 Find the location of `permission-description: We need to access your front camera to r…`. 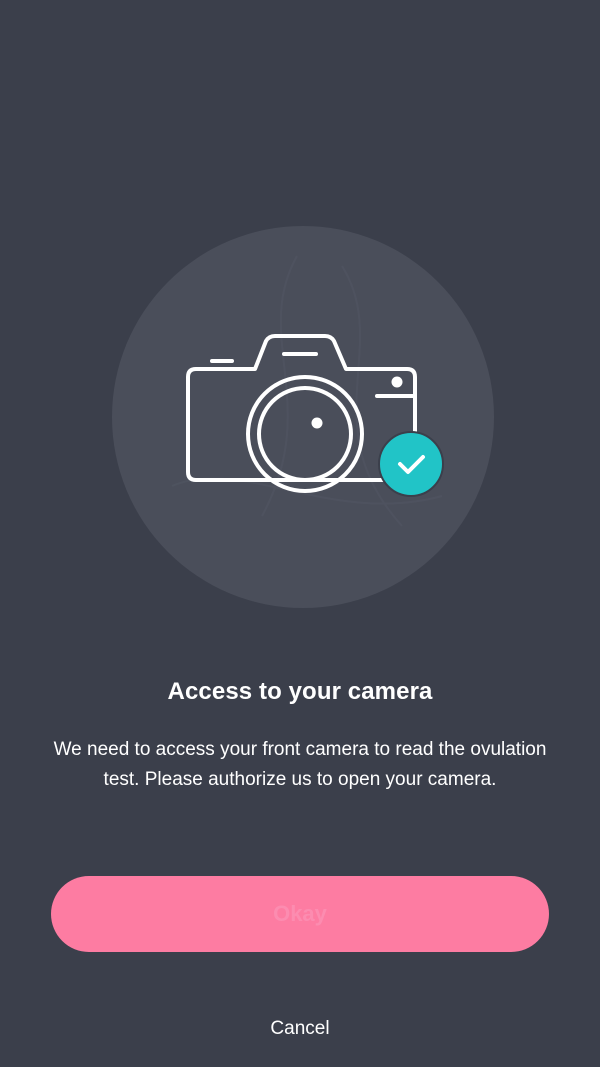

permission-description: We need to access your front camera to r… is located at coordinates (300, 764).